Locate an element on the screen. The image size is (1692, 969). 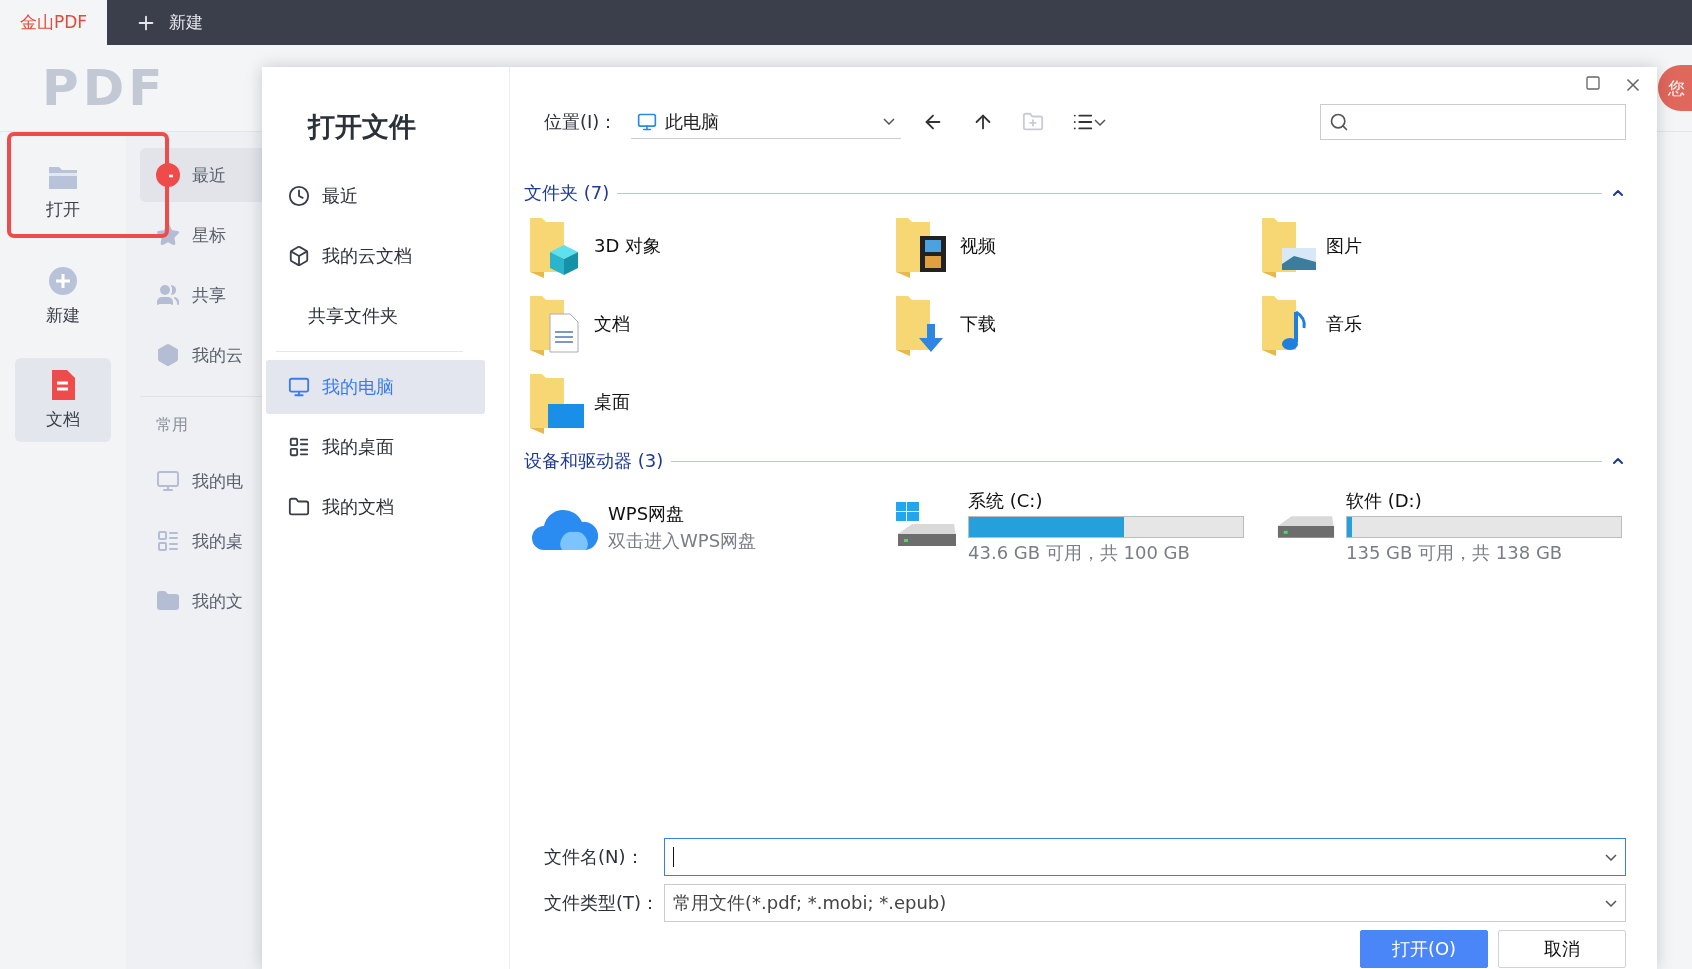
folder-name: 图片 is located at coordinates (1344, 246).